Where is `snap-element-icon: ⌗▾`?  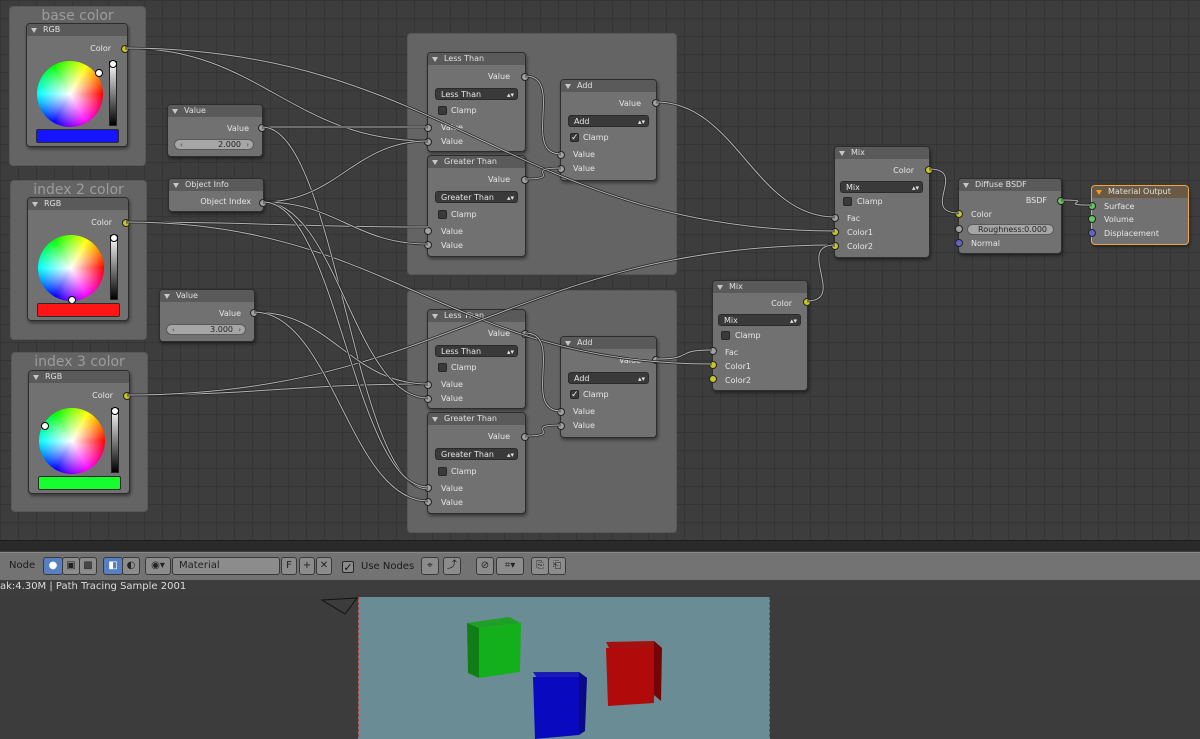 snap-element-icon: ⌗▾ is located at coordinates (510, 566).